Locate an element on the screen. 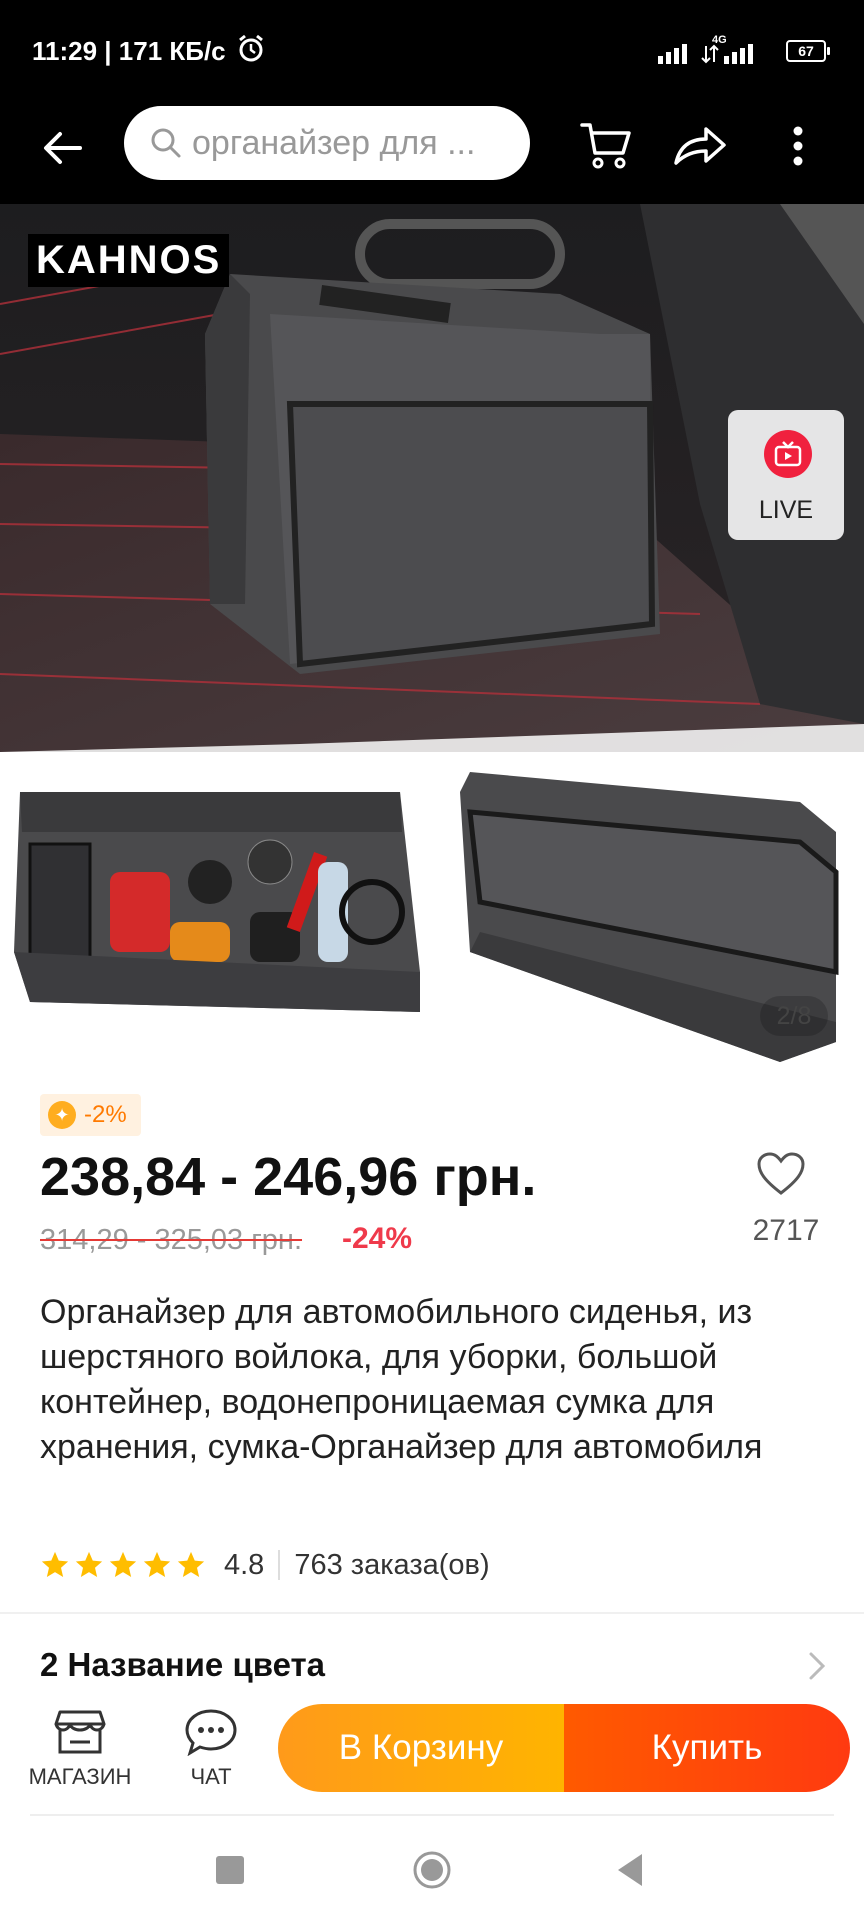 The height and width of the screenshot is (1920, 864). brand-logo: KAHNOS is located at coordinates (129, 260).